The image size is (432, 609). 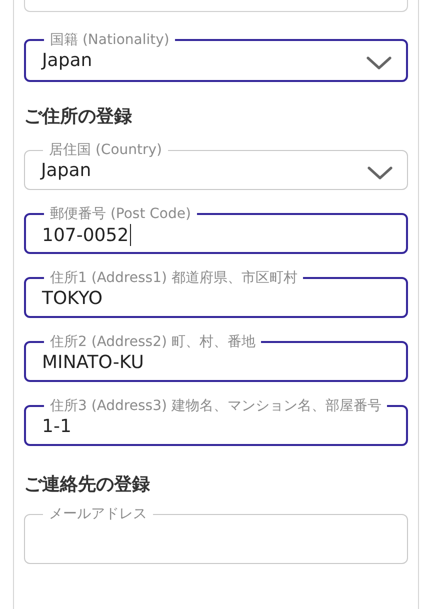 What do you see at coordinates (105, 150) in the screenshot?
I see `field-label: 居住国 (Country)` at bounding box center [105, 150].